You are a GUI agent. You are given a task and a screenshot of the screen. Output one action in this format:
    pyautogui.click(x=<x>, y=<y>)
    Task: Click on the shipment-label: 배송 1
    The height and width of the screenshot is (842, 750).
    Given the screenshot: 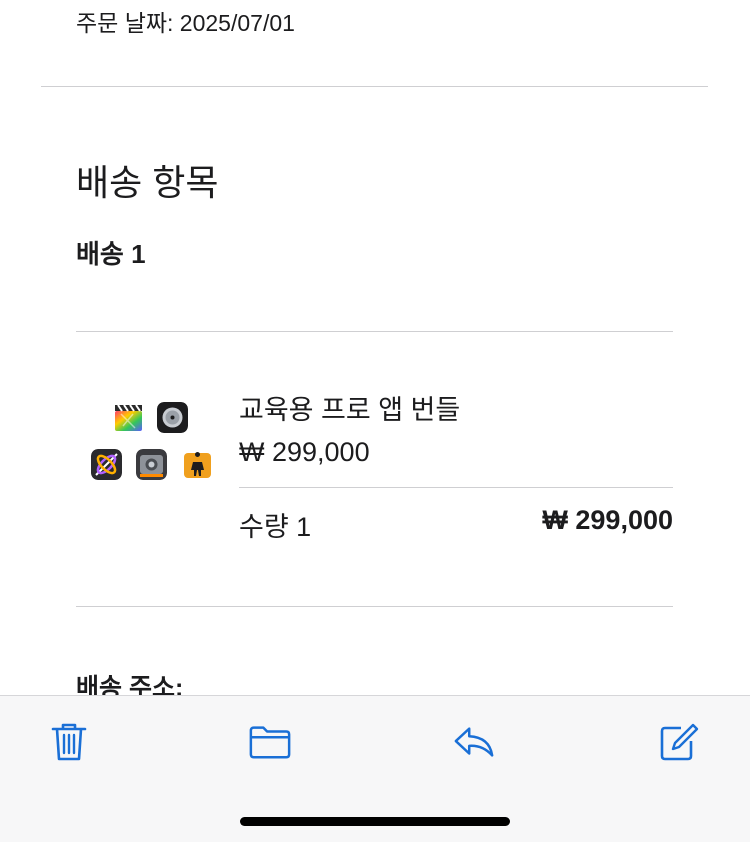 What is the action you would take?
    pyautogui.click(x=111, y=254)
    